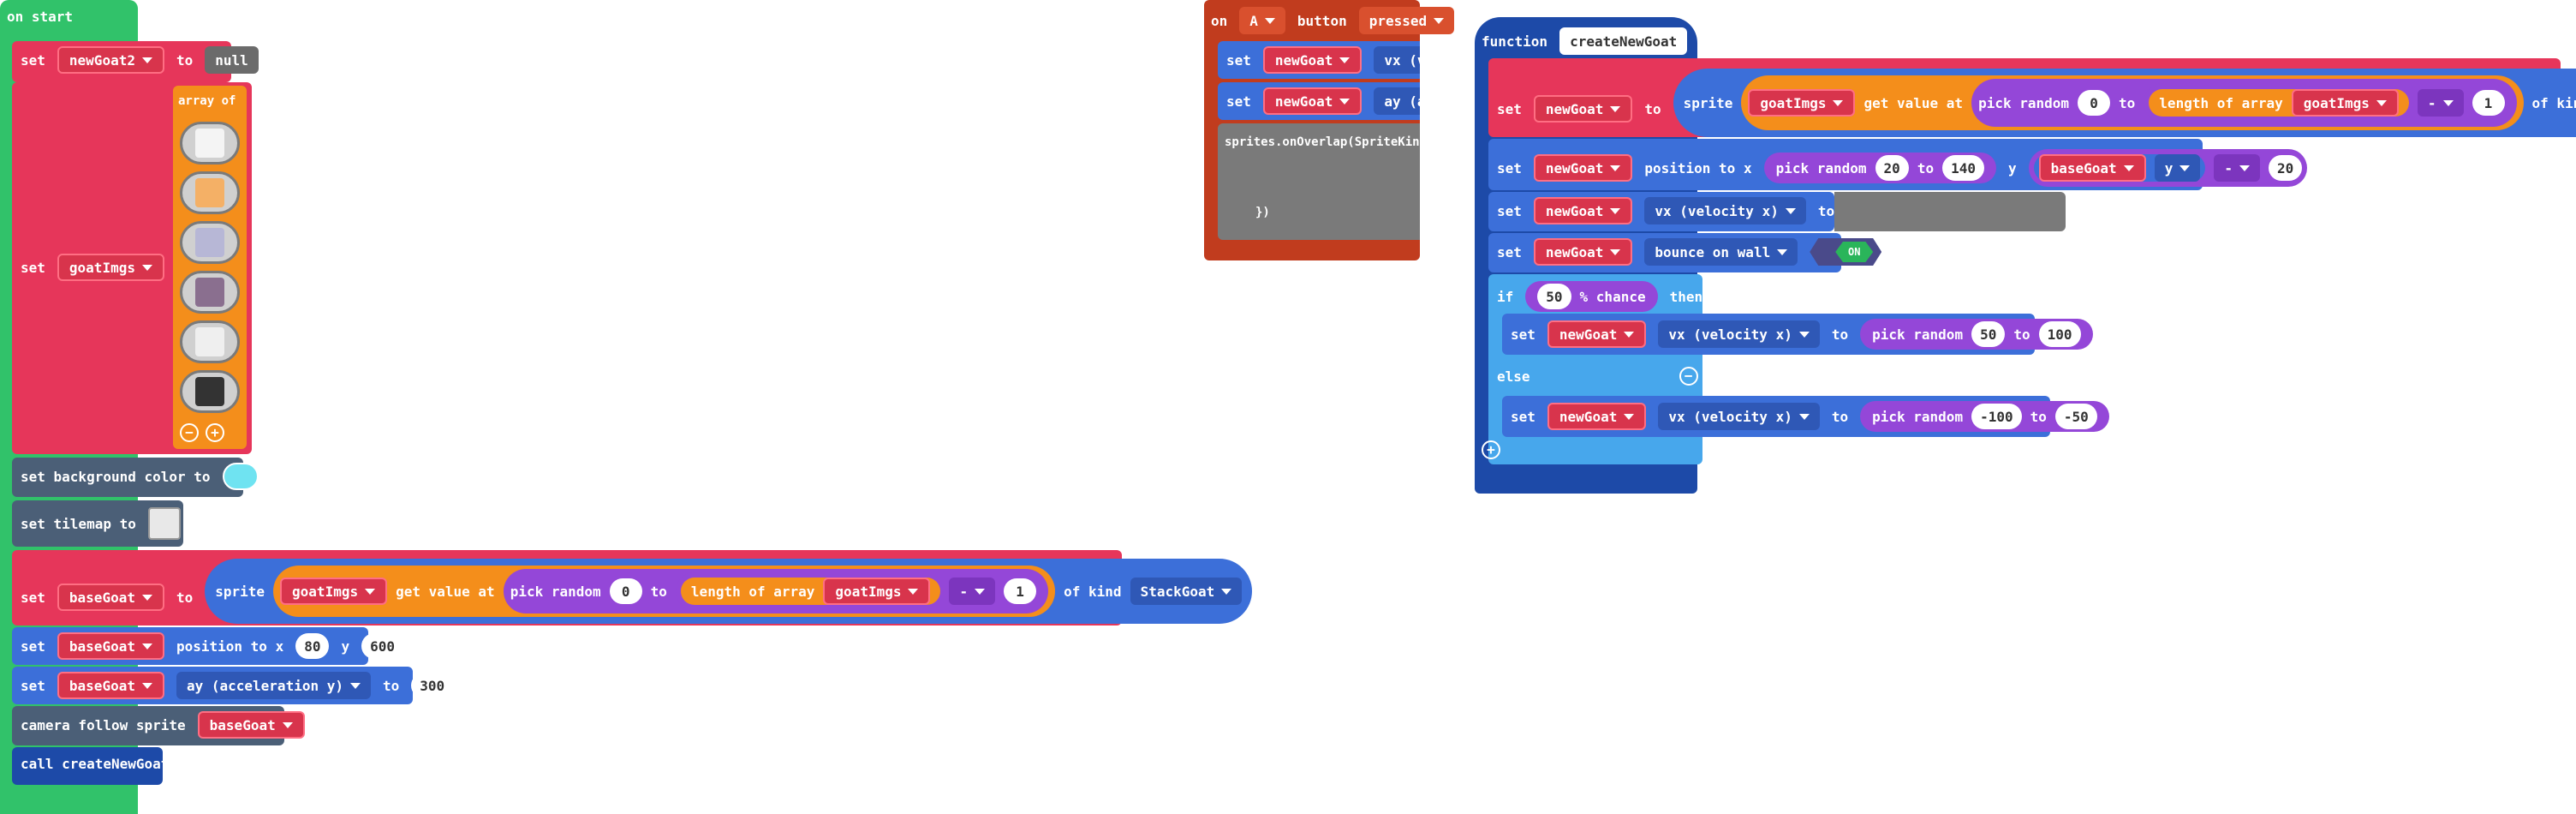 This screenshot has width=2576, height=814. I want to click on random-min-input: -100, so click(1996, 416).